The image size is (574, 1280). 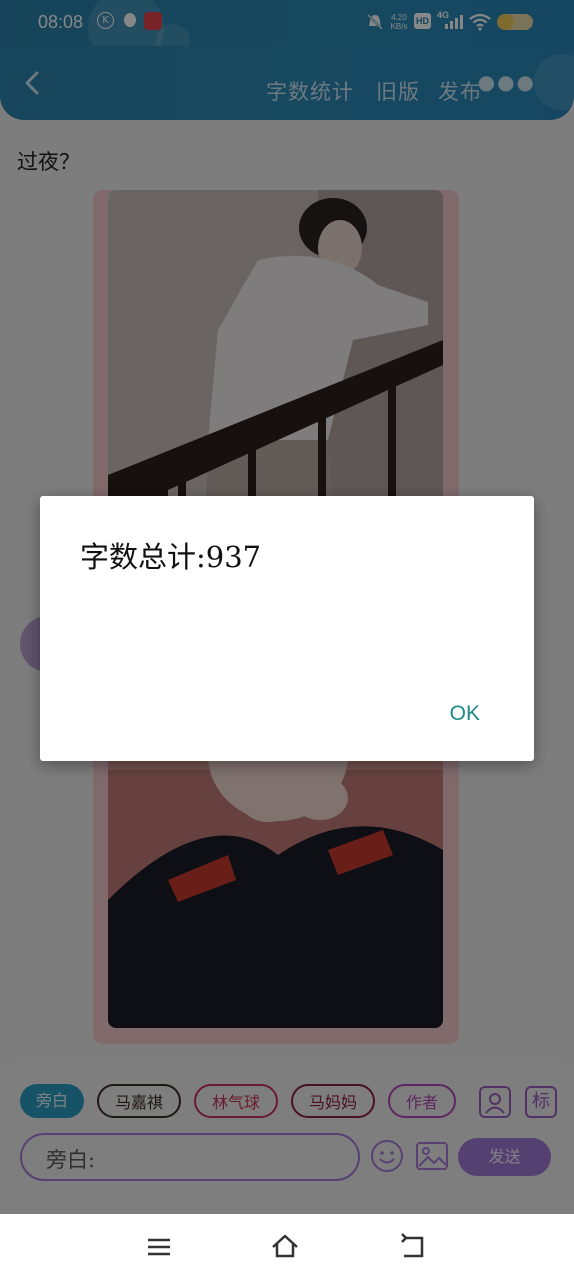 What do you see at coordinates (171, 557) in the screenshot?
I see `dialog-message: 字数总计:937` at bounding box center [171, 557].